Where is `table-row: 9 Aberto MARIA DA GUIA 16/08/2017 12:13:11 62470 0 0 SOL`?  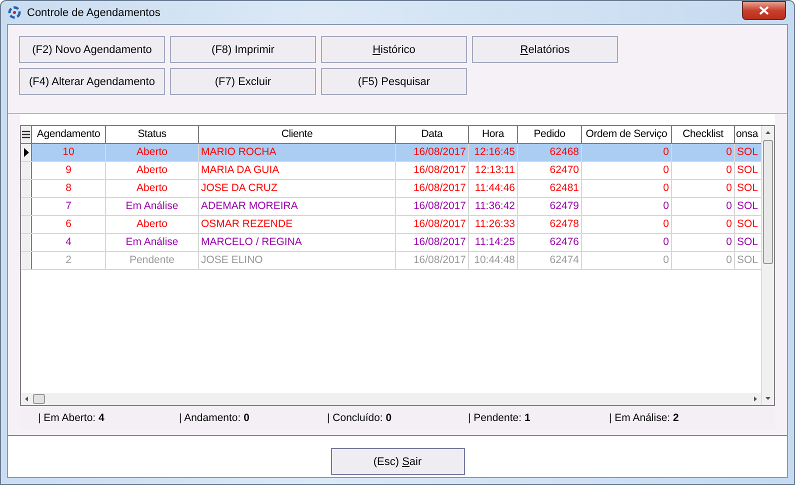 table-row: 9 Aberto MARIA DA GUIA 16/08/2017 12:13:11 62470 0 0 SOL is located at coordinates (391, 171).